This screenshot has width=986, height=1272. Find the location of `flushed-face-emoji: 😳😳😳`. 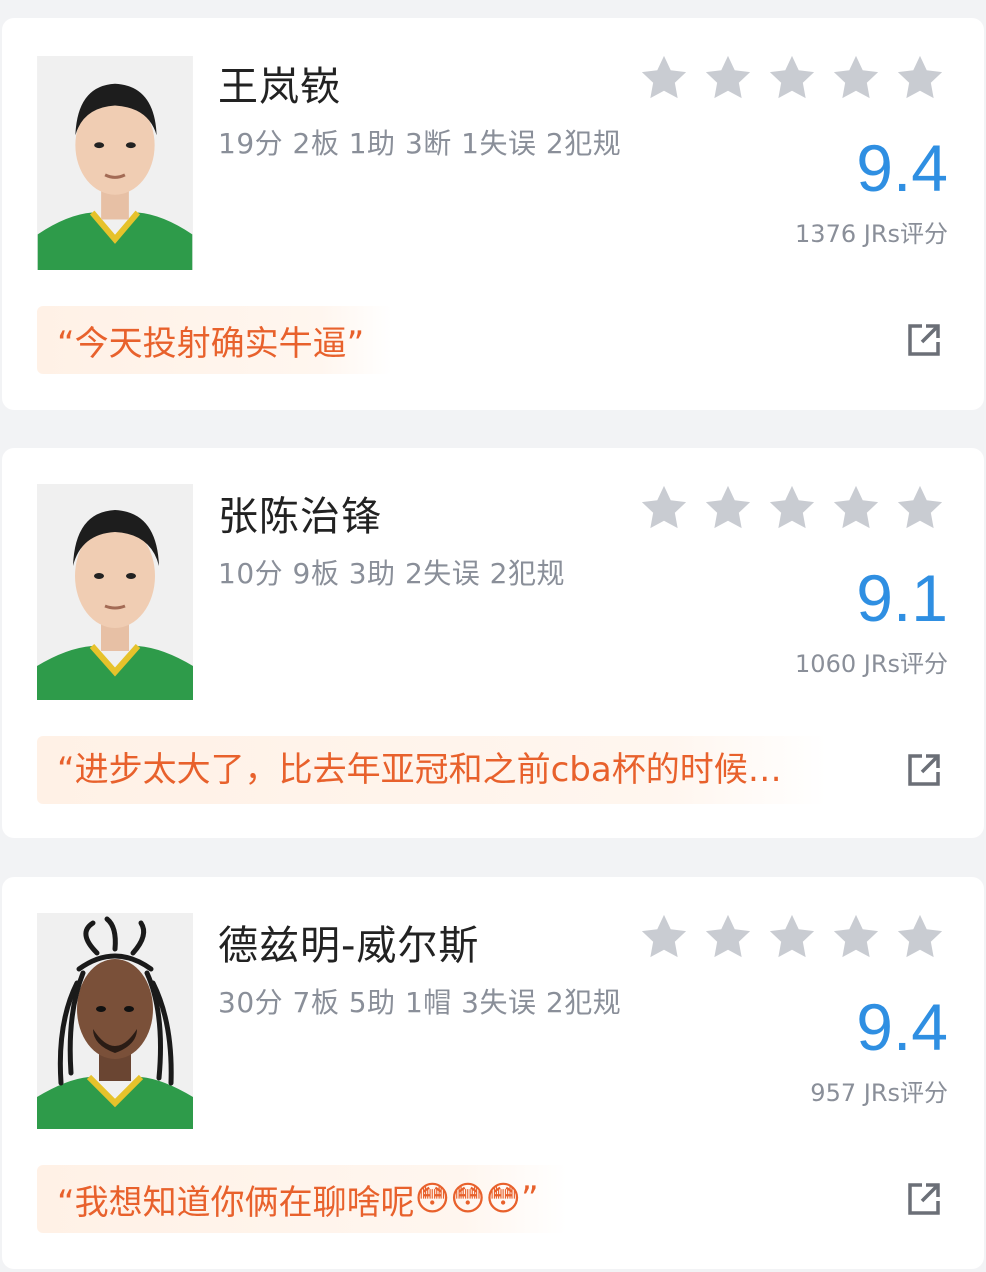

flushed-face-emoji: 😳😳😳 is located at coordinates (467, 1199).